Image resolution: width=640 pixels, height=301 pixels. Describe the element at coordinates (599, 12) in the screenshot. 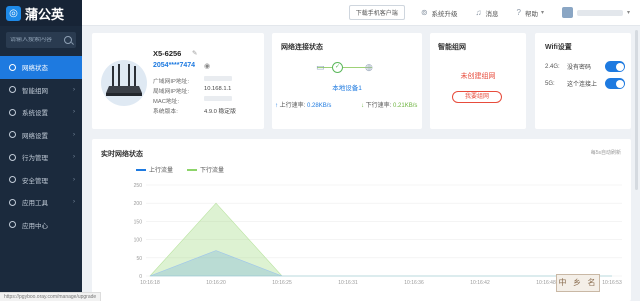

I see `user-name` at that location.